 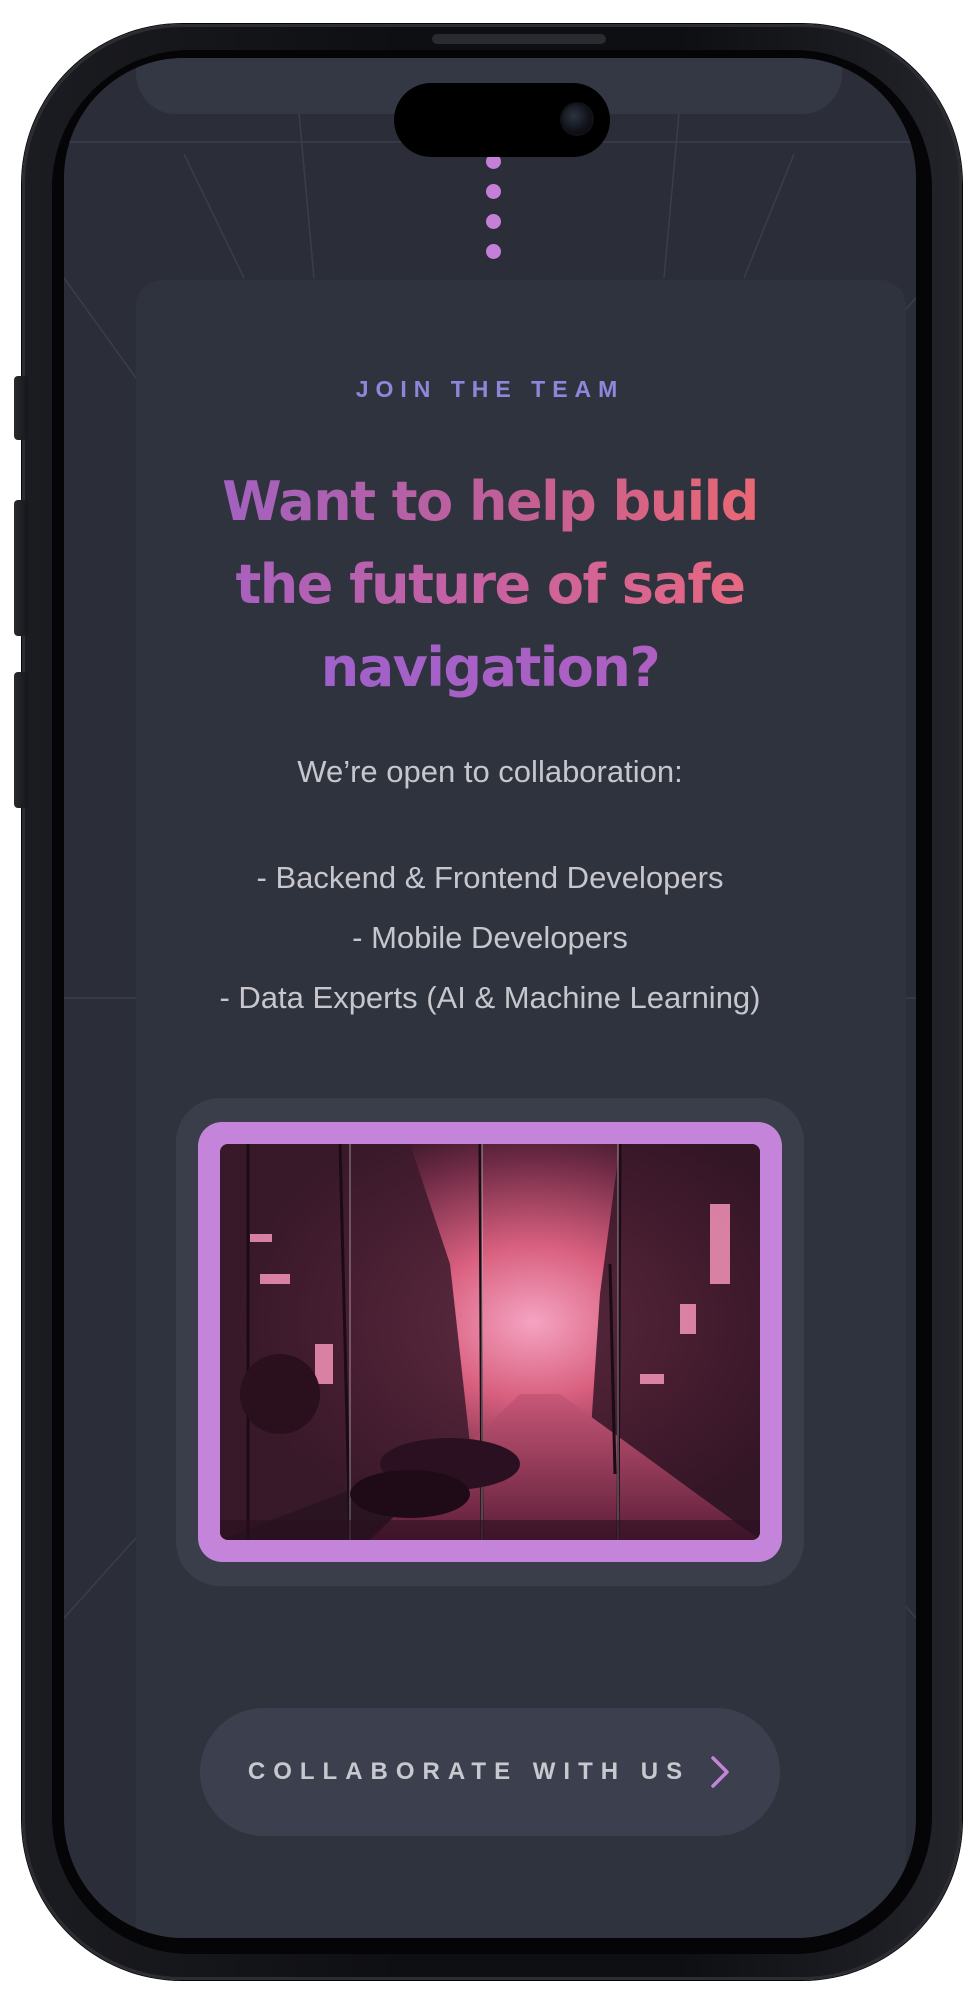 I want to click on role-item: - Backend & Frontend Developers, so click(x=490, y=877).